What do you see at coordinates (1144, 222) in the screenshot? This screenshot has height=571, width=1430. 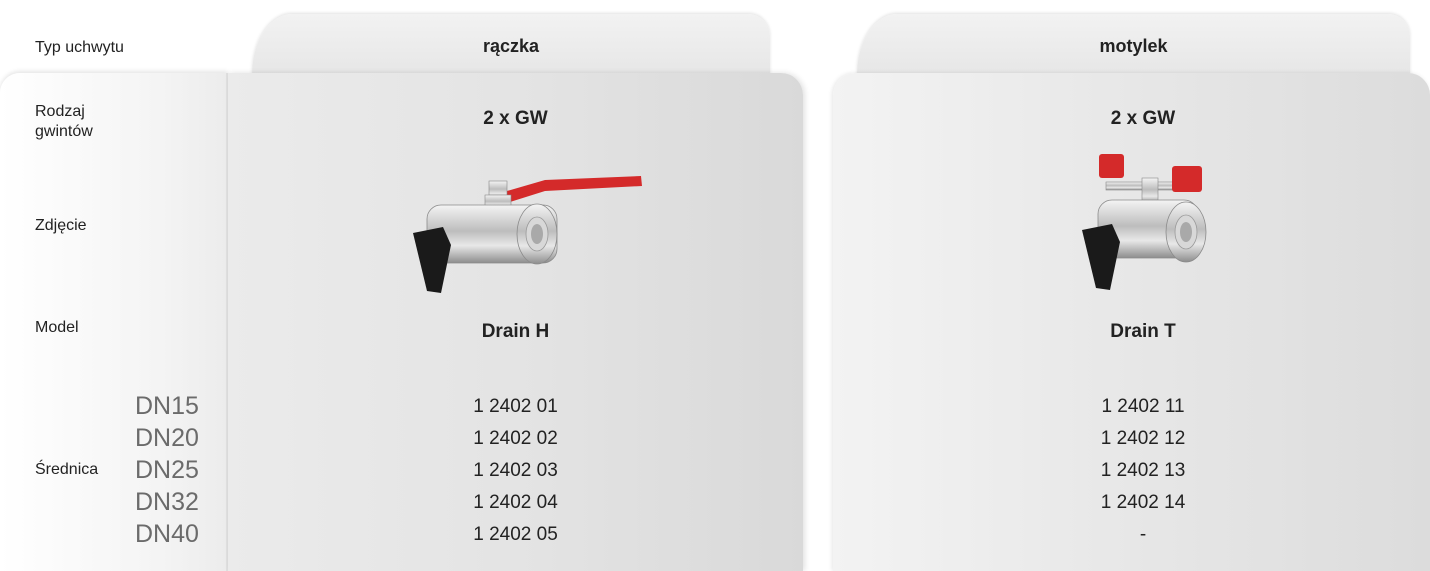 I see `ball-valve-butterfly-handle-icon` at bounding box center [1144, 222].